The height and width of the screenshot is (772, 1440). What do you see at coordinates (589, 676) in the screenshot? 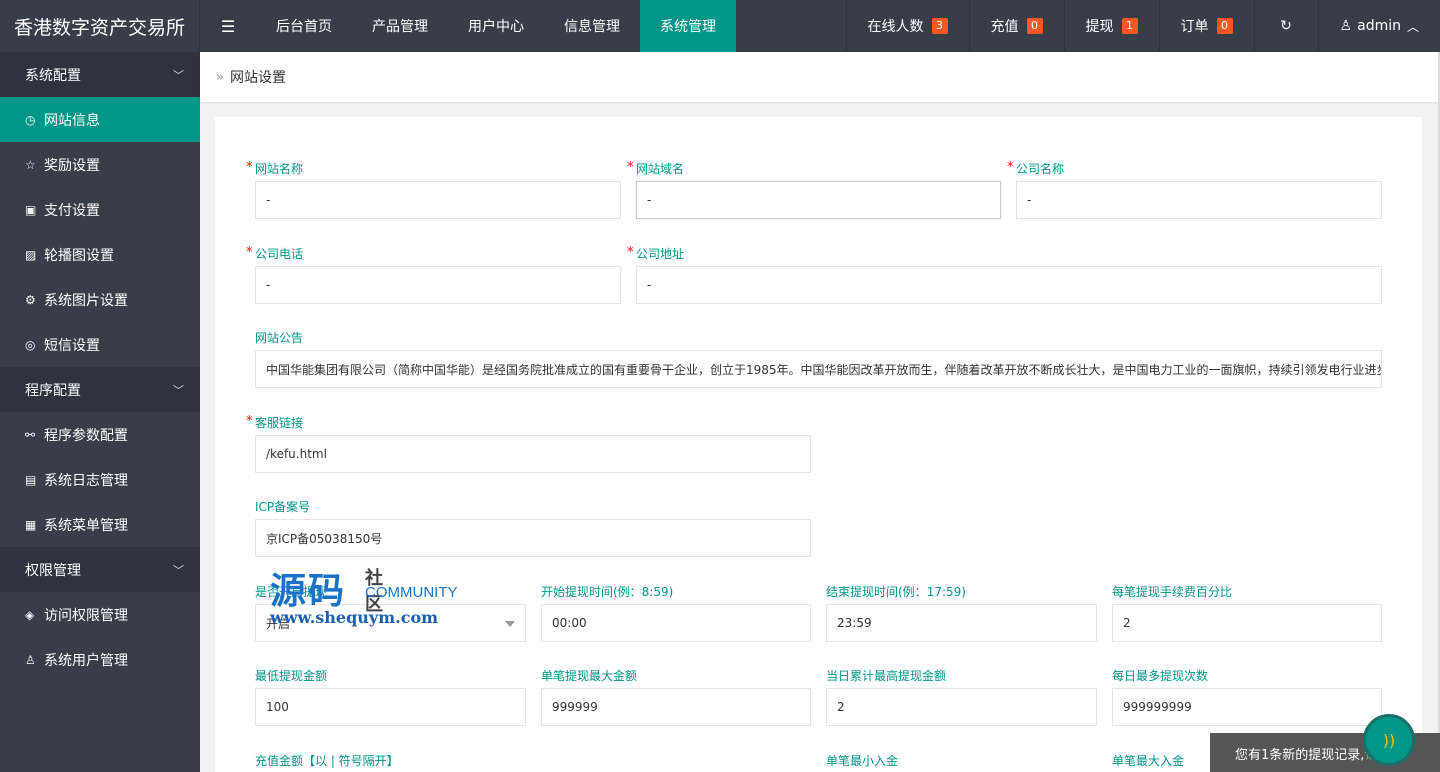
I see `max-withdraw-label: 单笔提现最大金额` at bounding box center [589, 676].